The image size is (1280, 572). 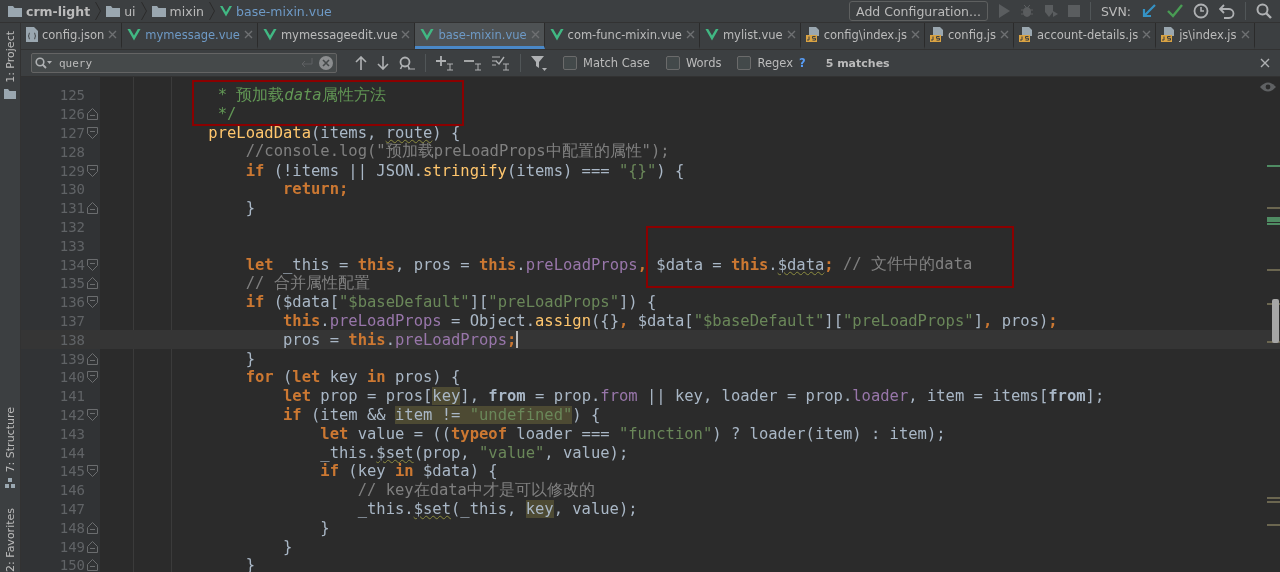 I want to click on checkbox-label: Words, so click(x=703, y=63).